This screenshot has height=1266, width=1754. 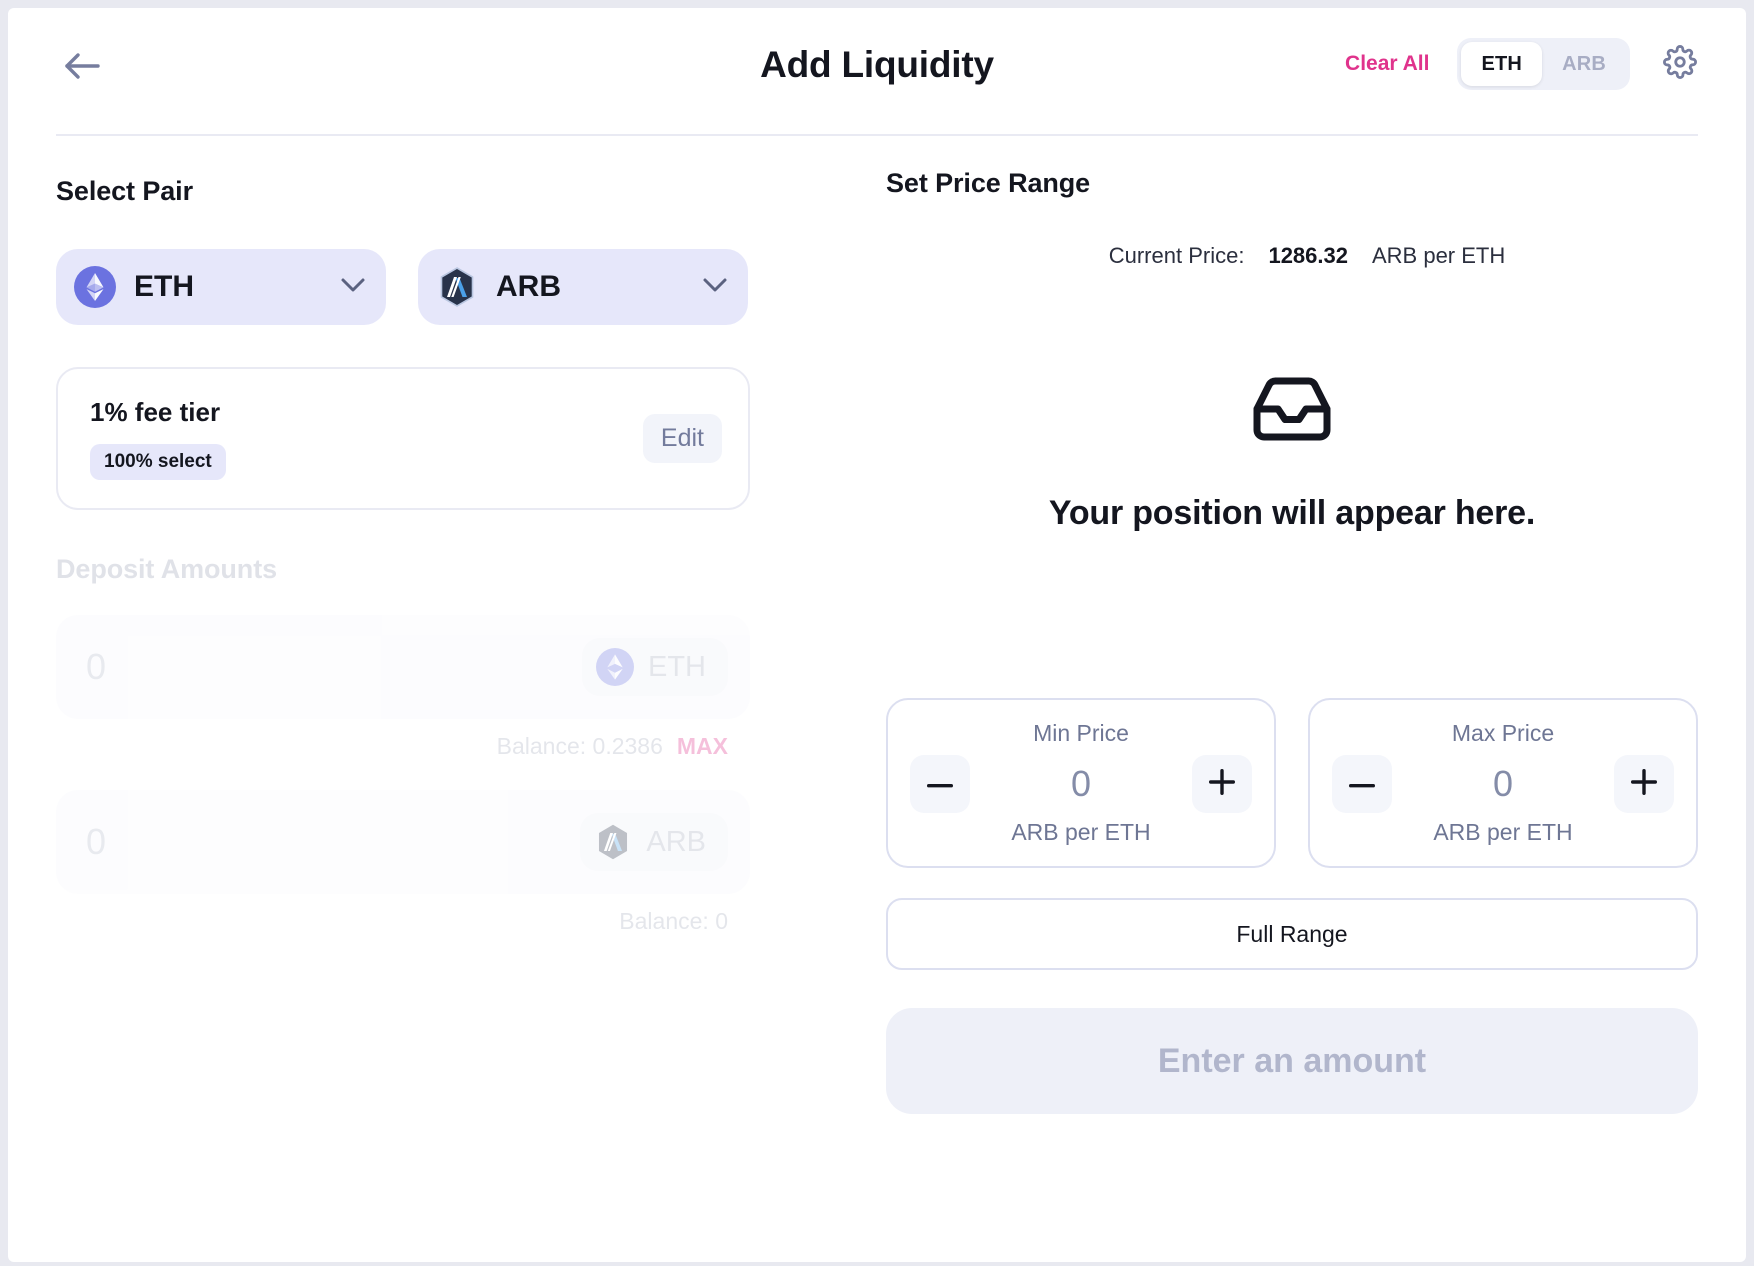 What do you see at coordinates (1081, 832) in the screenshot?
I see `min-price-unit: ARB per ETH` at bounding box center [1081, 832].